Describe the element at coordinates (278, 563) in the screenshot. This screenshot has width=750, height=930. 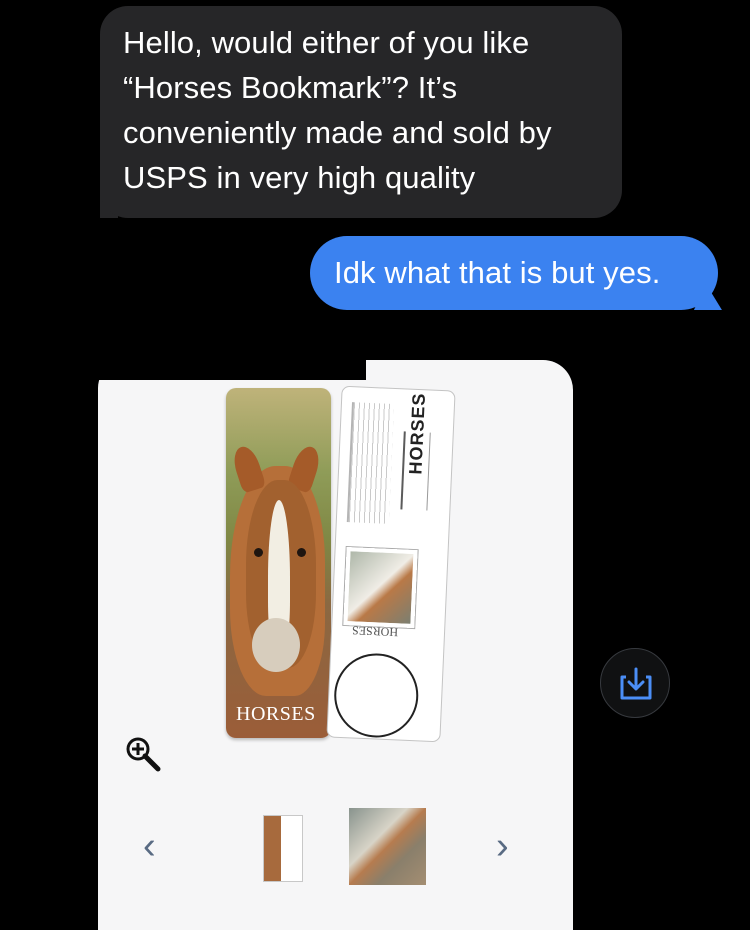
I see `horse-bookmark-image: HORSES` at that location.